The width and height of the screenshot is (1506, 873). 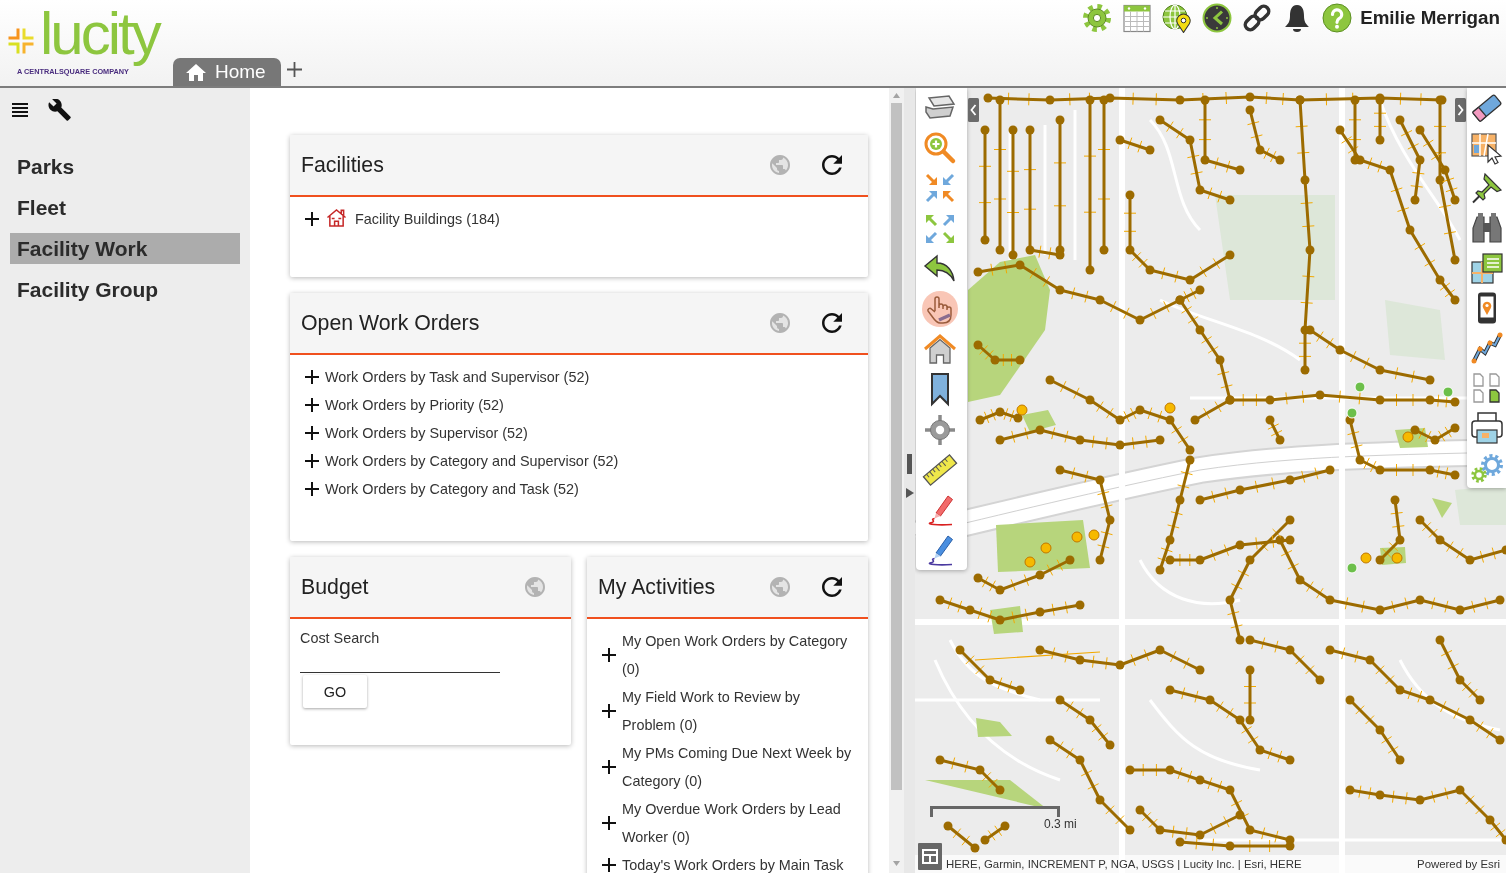 I want to click on user-name: Emilie Merrigan, so click(x=1430, y=18).